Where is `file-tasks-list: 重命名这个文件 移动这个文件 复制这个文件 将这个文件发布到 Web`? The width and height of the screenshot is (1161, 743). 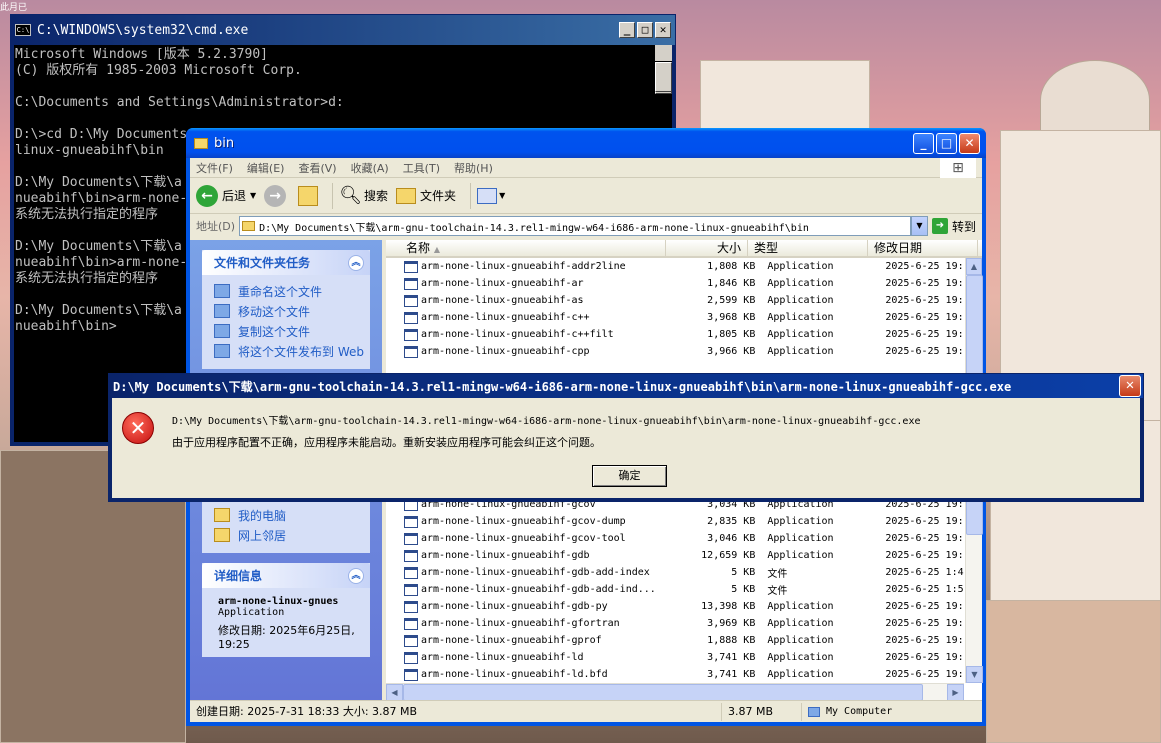
file-tasks-list: 重命名这个文件 移动这个文件 复制这个文件 将这个文件发布到 Web is located at coordinates (286, 322).